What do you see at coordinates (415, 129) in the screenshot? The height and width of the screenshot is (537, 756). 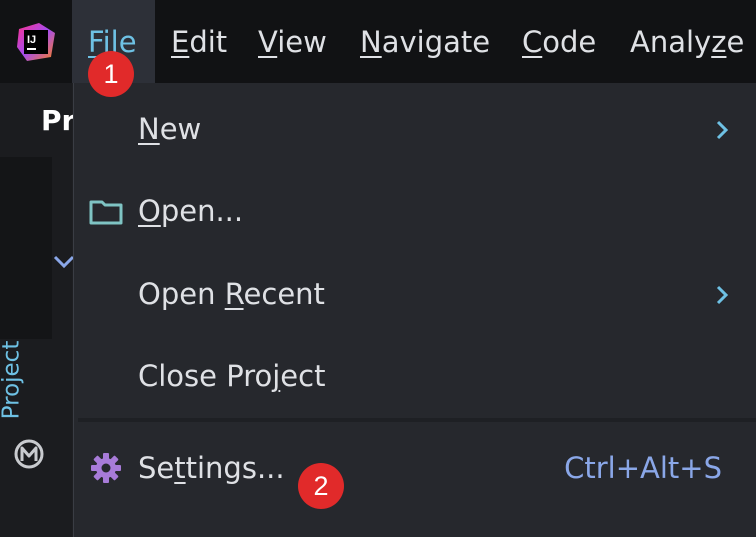 I see `file-menu-item-new: New` at bounding box center [415, 129].